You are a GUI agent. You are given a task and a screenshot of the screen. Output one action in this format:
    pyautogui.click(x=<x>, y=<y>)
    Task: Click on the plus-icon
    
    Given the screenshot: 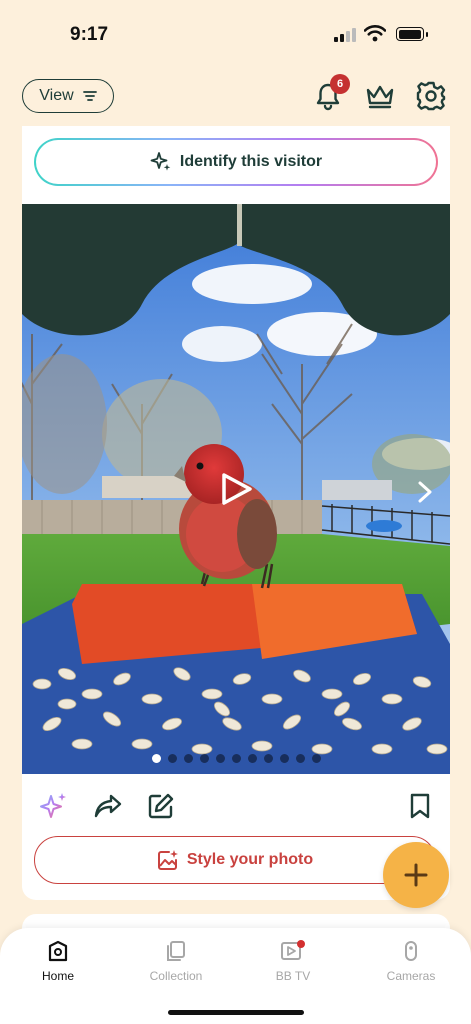 What is the action you would take?
    pyautogui.click(x=416, y=875)
    